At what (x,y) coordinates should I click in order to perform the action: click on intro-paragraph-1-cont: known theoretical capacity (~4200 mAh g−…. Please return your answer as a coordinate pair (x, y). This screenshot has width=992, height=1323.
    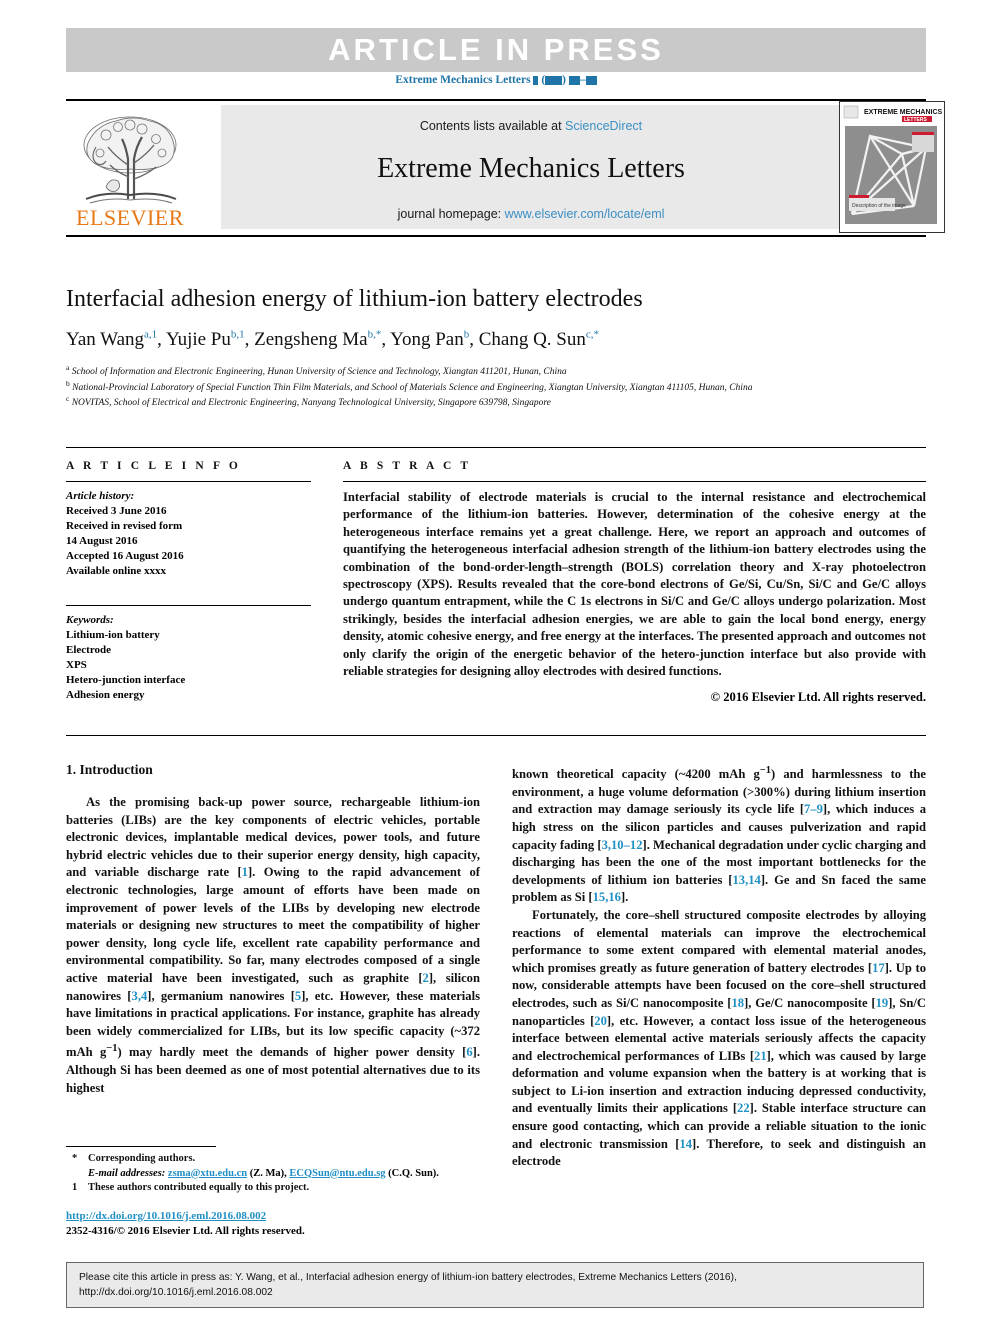
    Looking at the image, I should click on (719, 835).